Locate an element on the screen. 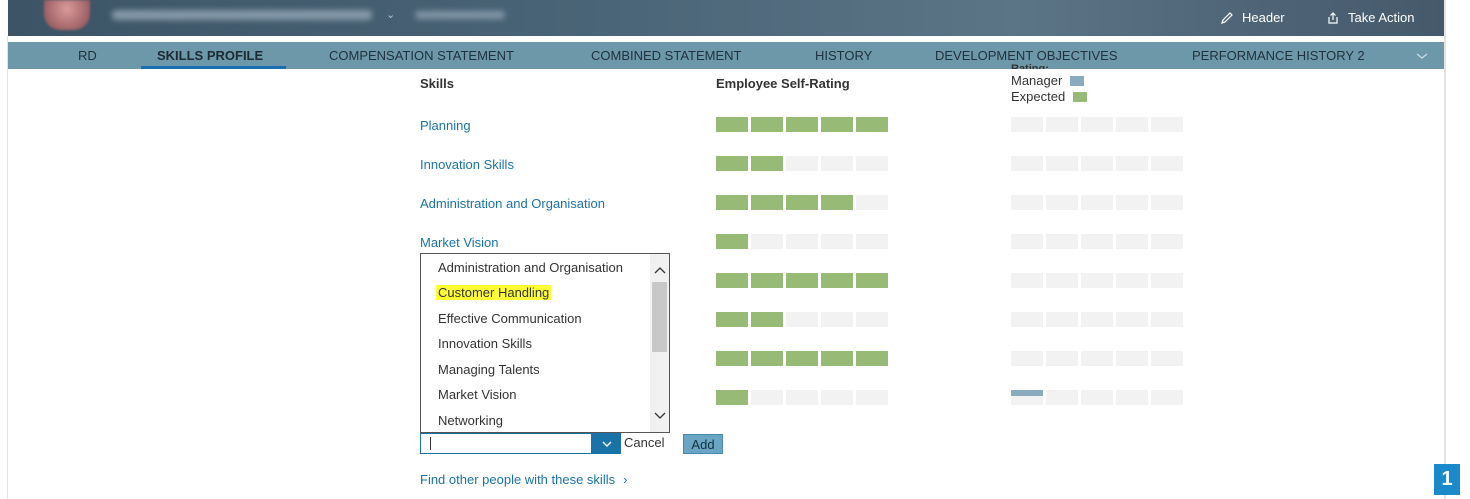 The height and width of the screenshot is (499, 1470). add-button: Add is located at coordinates (703, 444).